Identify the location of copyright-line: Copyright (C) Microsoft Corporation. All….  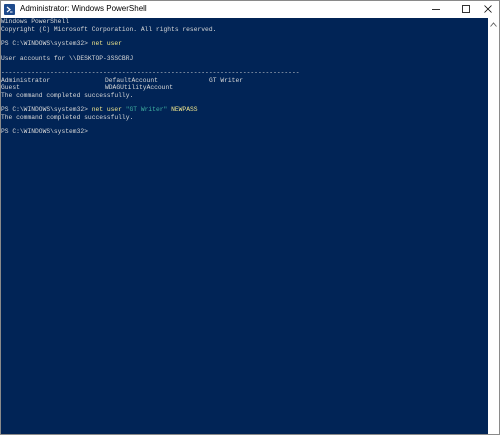
(109, 29).